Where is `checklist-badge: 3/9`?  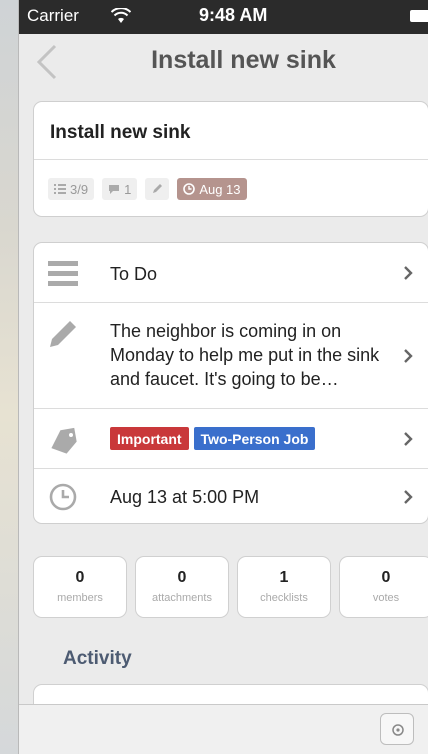
checklist-badge: 3/9 is located at coordinates (71, 189).